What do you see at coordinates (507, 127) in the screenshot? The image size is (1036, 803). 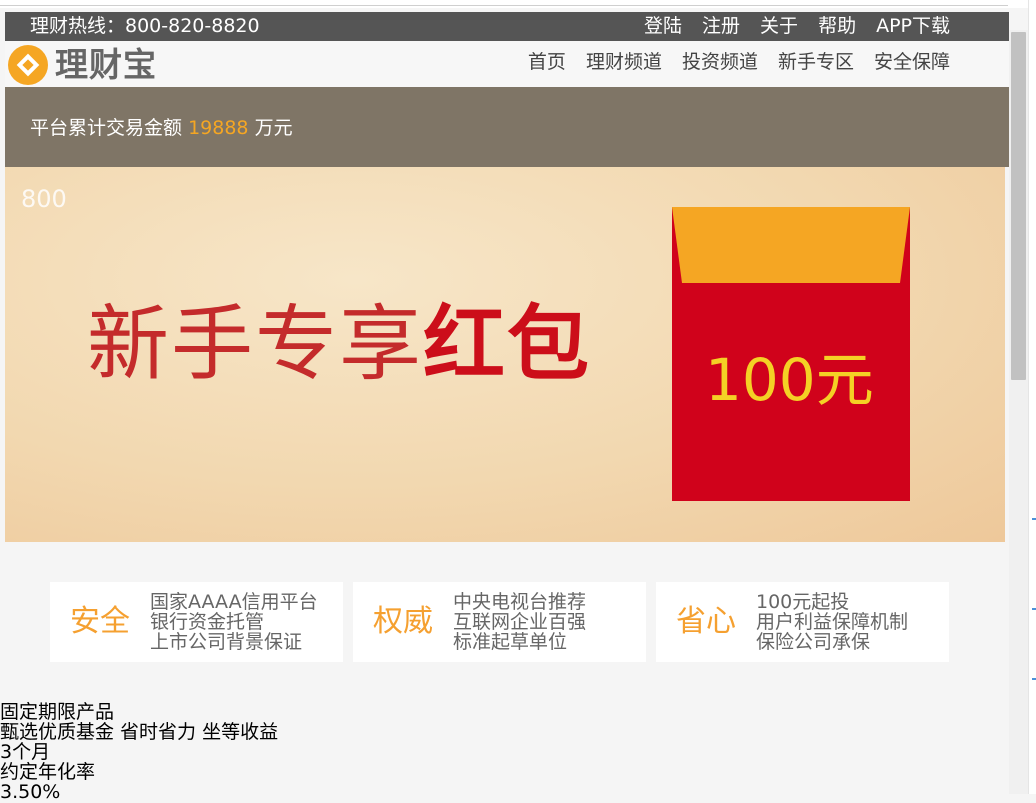 I see `stats-bar: 平台累计交易金额 19888 万元` at bounding box center [507, 127].